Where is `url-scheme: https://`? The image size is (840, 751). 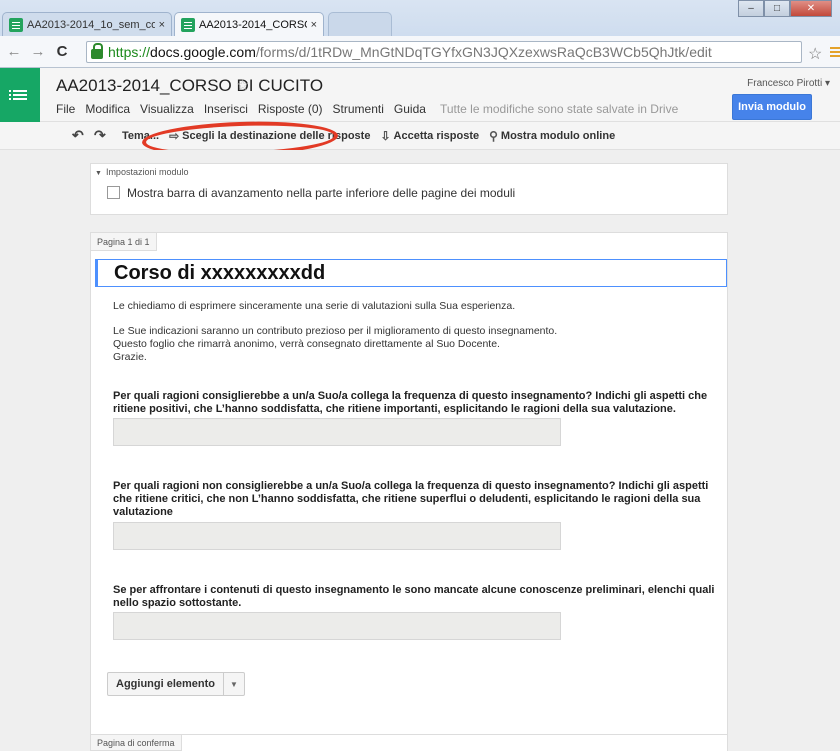
url-scheme: https:// is located at coordinates (129, 52).